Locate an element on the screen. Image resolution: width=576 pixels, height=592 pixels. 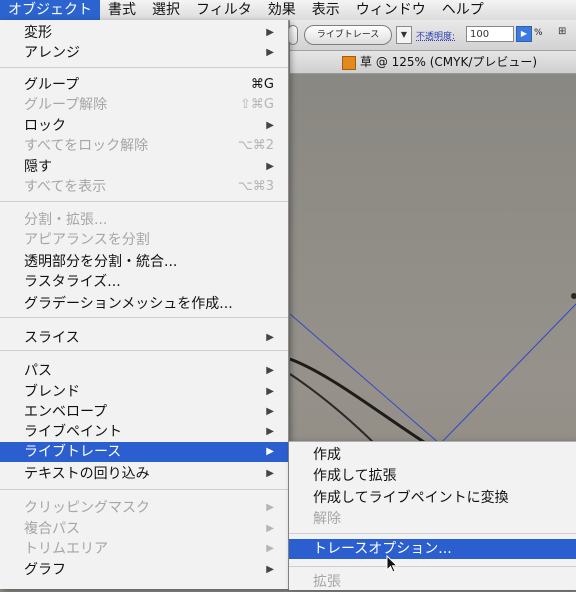
menu-item-label: テキストの回り込み is located at coordinates (87, 474).